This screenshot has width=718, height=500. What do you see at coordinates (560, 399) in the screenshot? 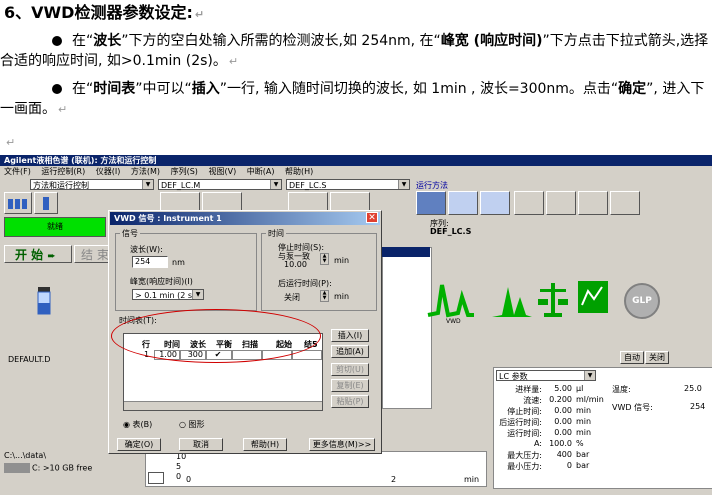
I see `lc-param-value: 0.200` at bounding box center [560, 399].